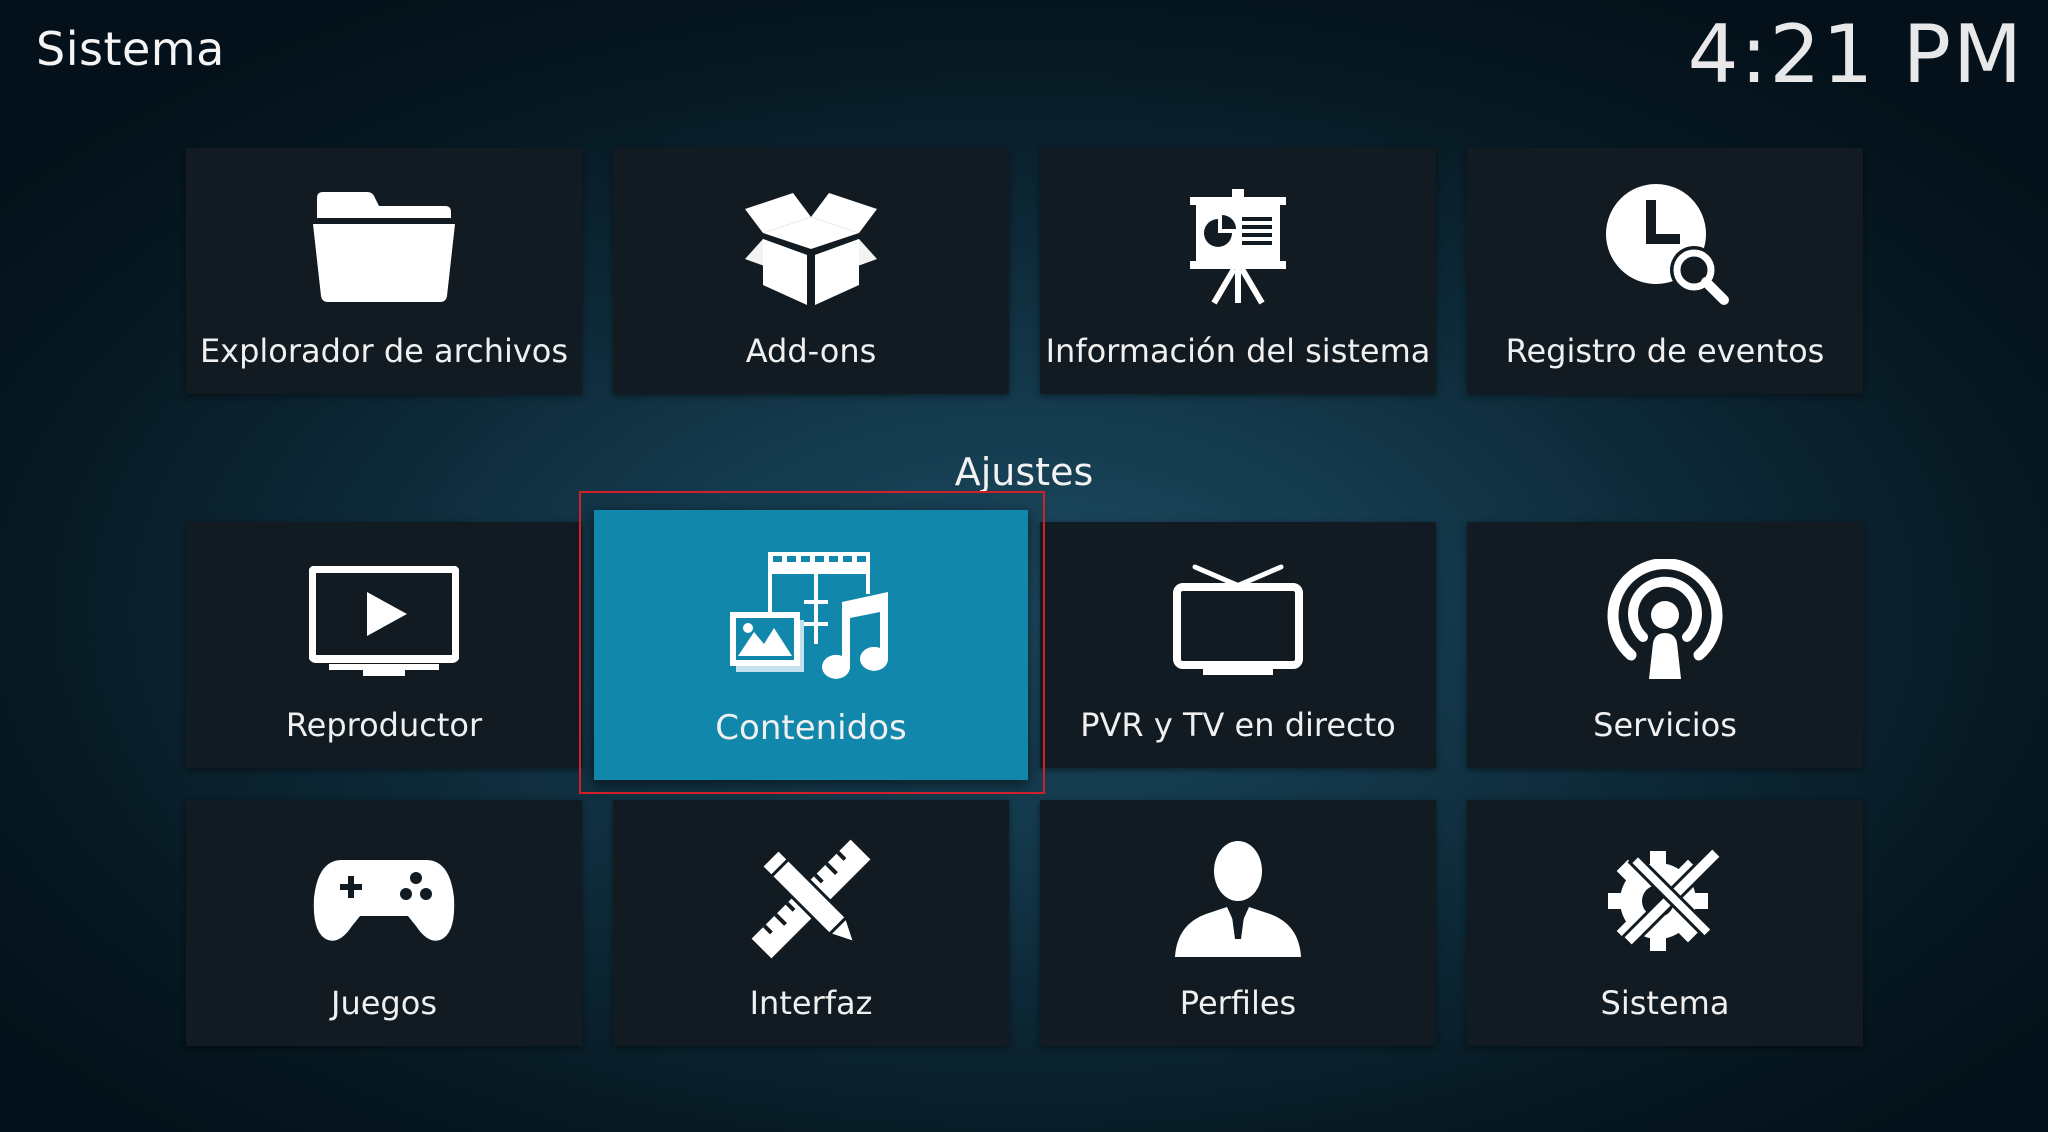  What do you see at coordinates (384, 351) in the screenshot?
I see `tile-label: Explorador de archivos` at bounding box center [384, 351].